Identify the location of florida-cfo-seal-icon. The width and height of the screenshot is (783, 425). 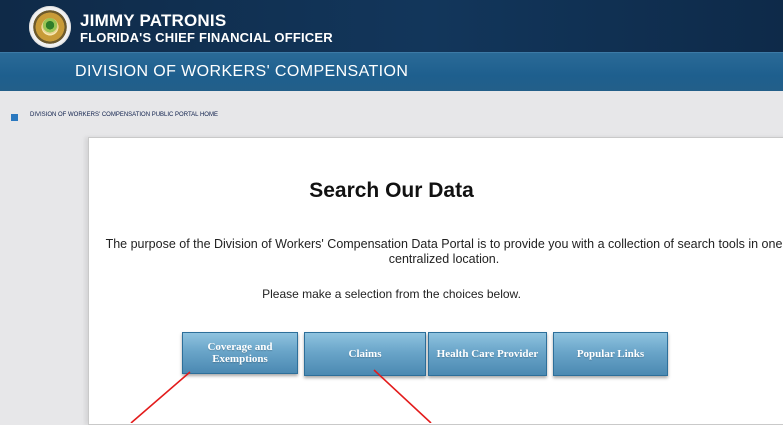
(50, 27).